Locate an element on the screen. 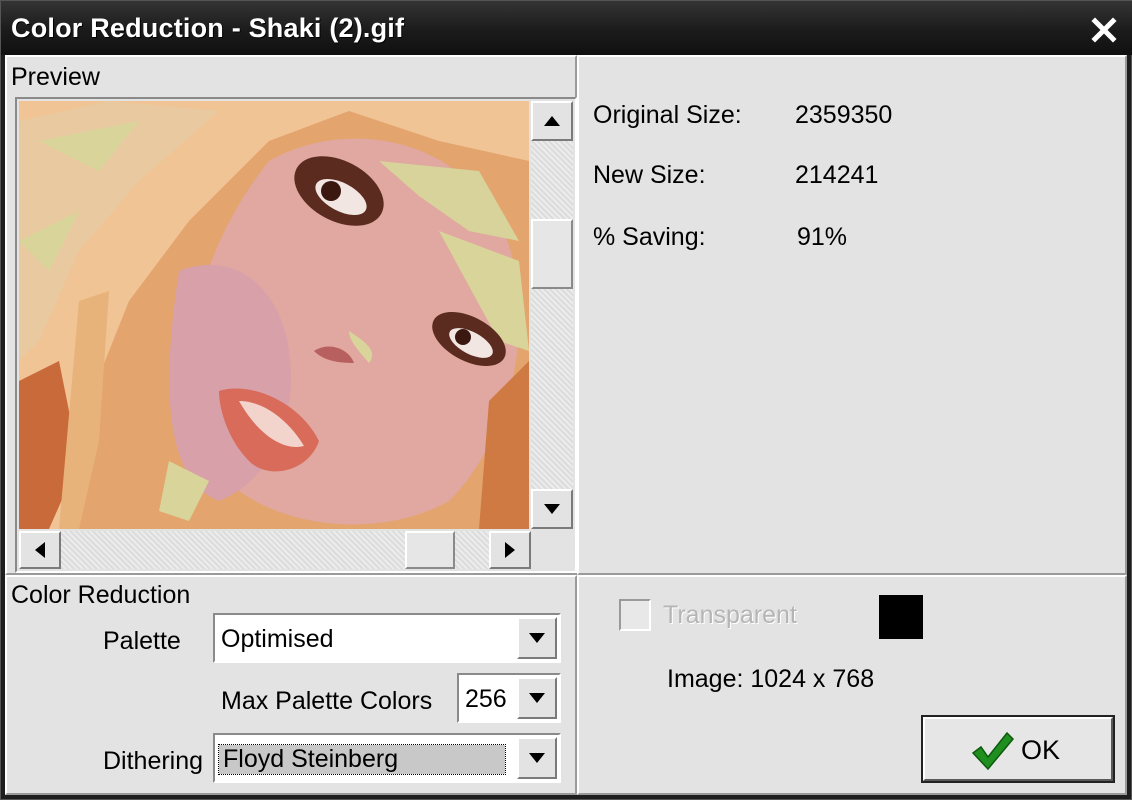  max-palette-colors-value: 256 is located at coordinates (486, 699).